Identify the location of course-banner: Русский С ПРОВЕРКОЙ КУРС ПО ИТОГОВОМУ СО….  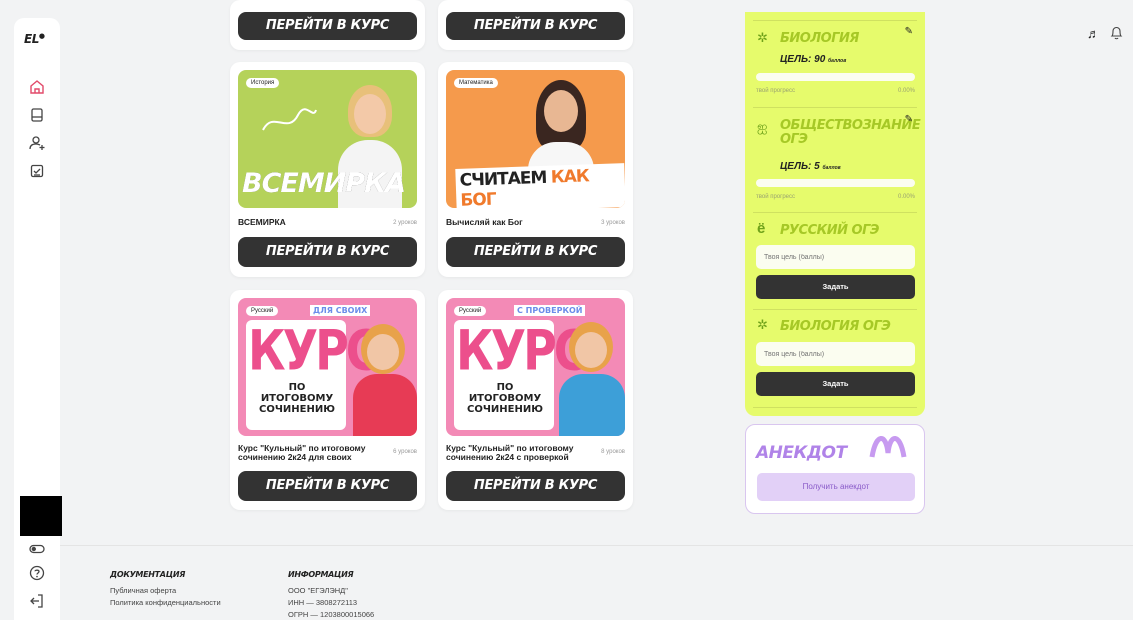
(535, 367).